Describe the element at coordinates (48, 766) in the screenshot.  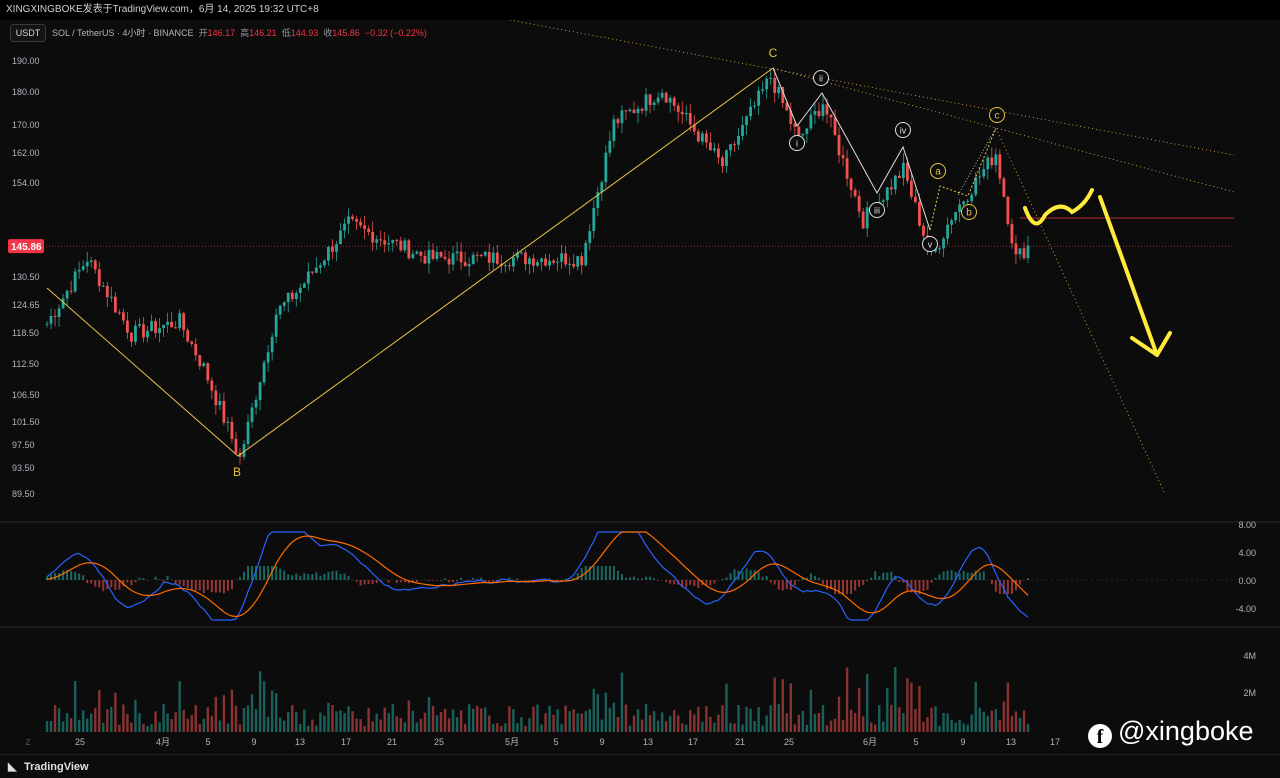
I see `tradingview-logo: ◣ TradingView` at that location.